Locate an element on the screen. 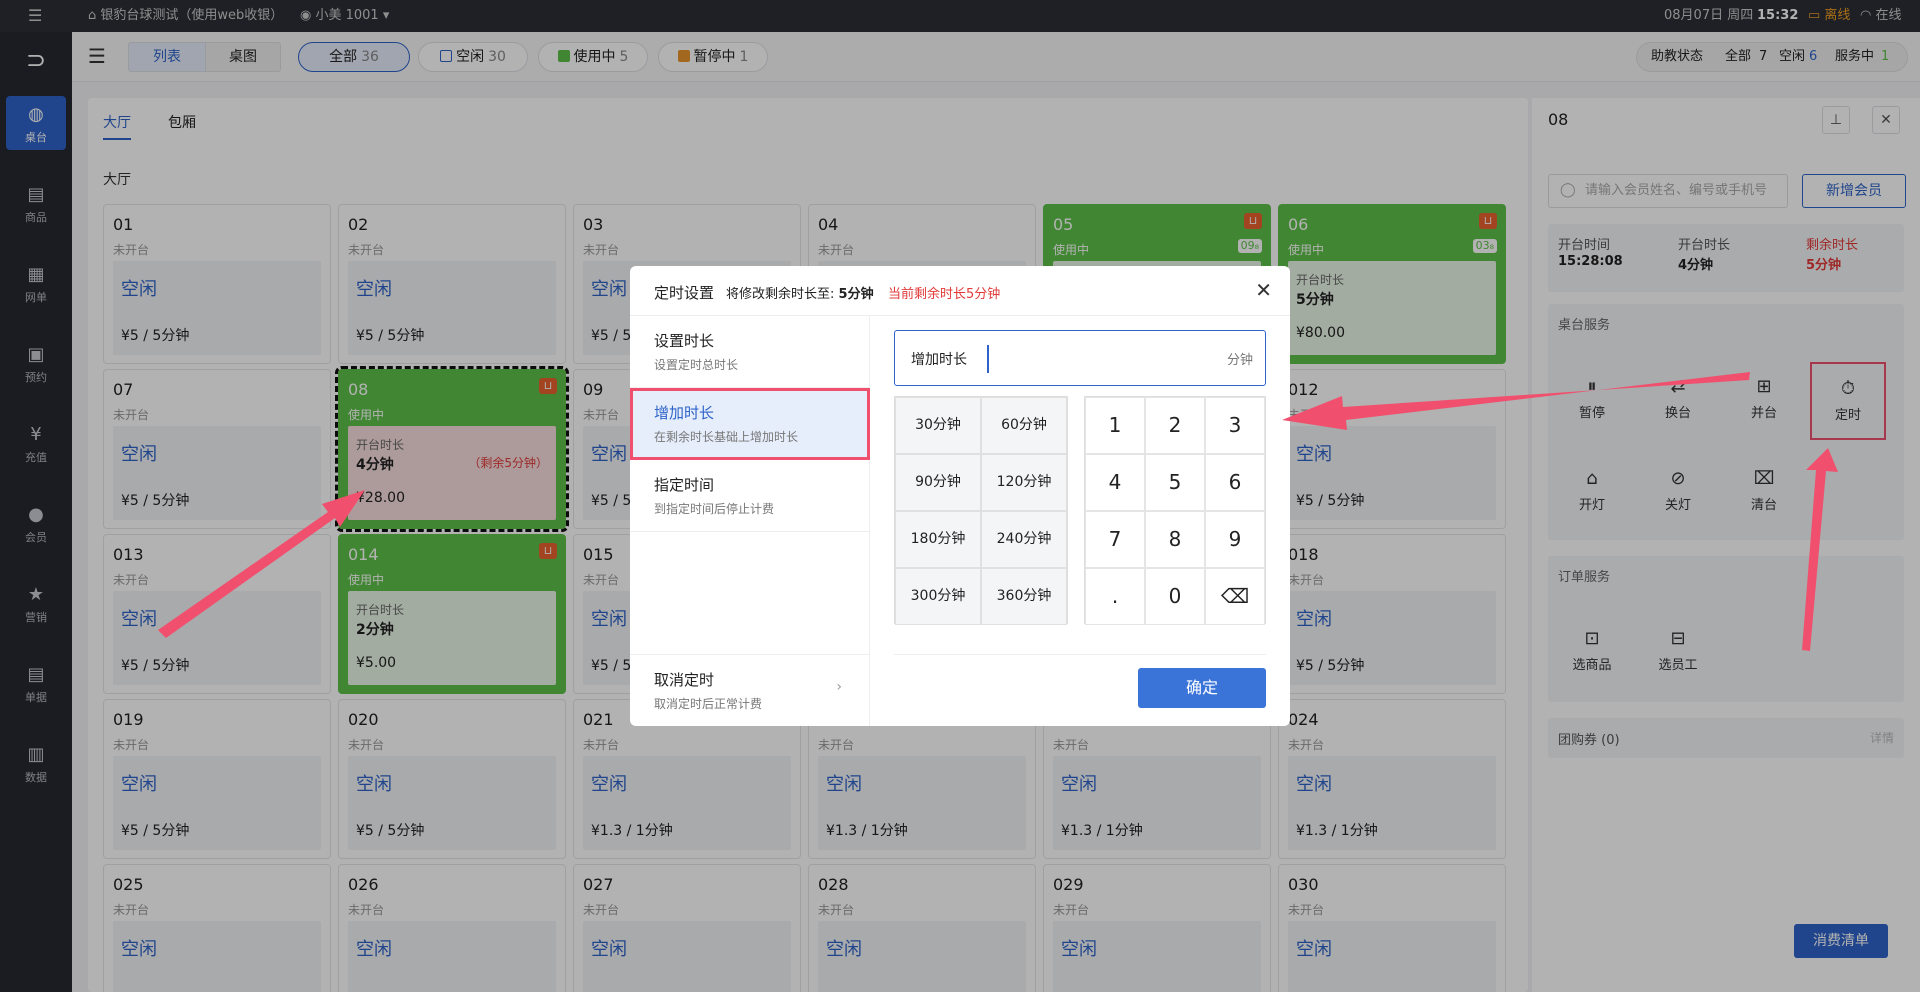  add-duration-input: 增加时长 分钟 is located at coordinates (1080, 358).